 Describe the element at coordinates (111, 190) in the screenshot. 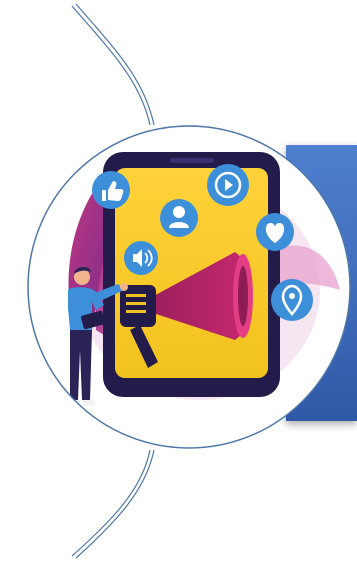

I see `thumbs-up-icon` at that location.